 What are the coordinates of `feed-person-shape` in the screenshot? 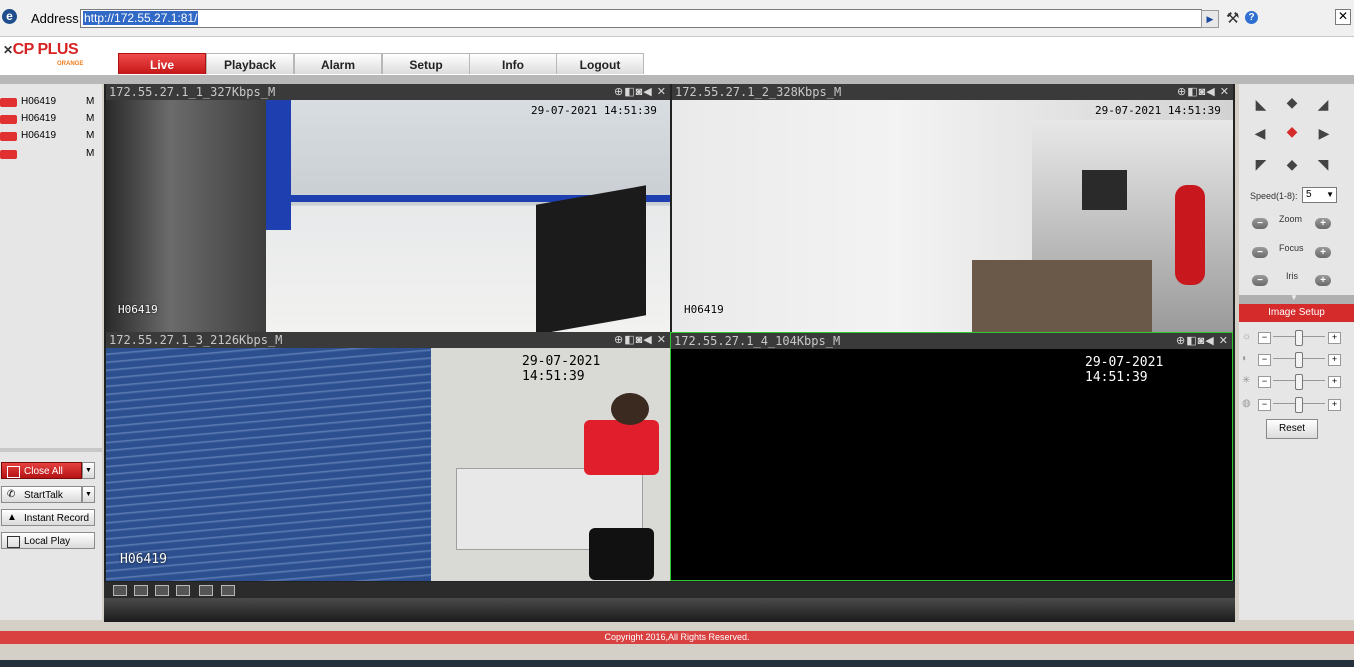 It's located at (621, 447).